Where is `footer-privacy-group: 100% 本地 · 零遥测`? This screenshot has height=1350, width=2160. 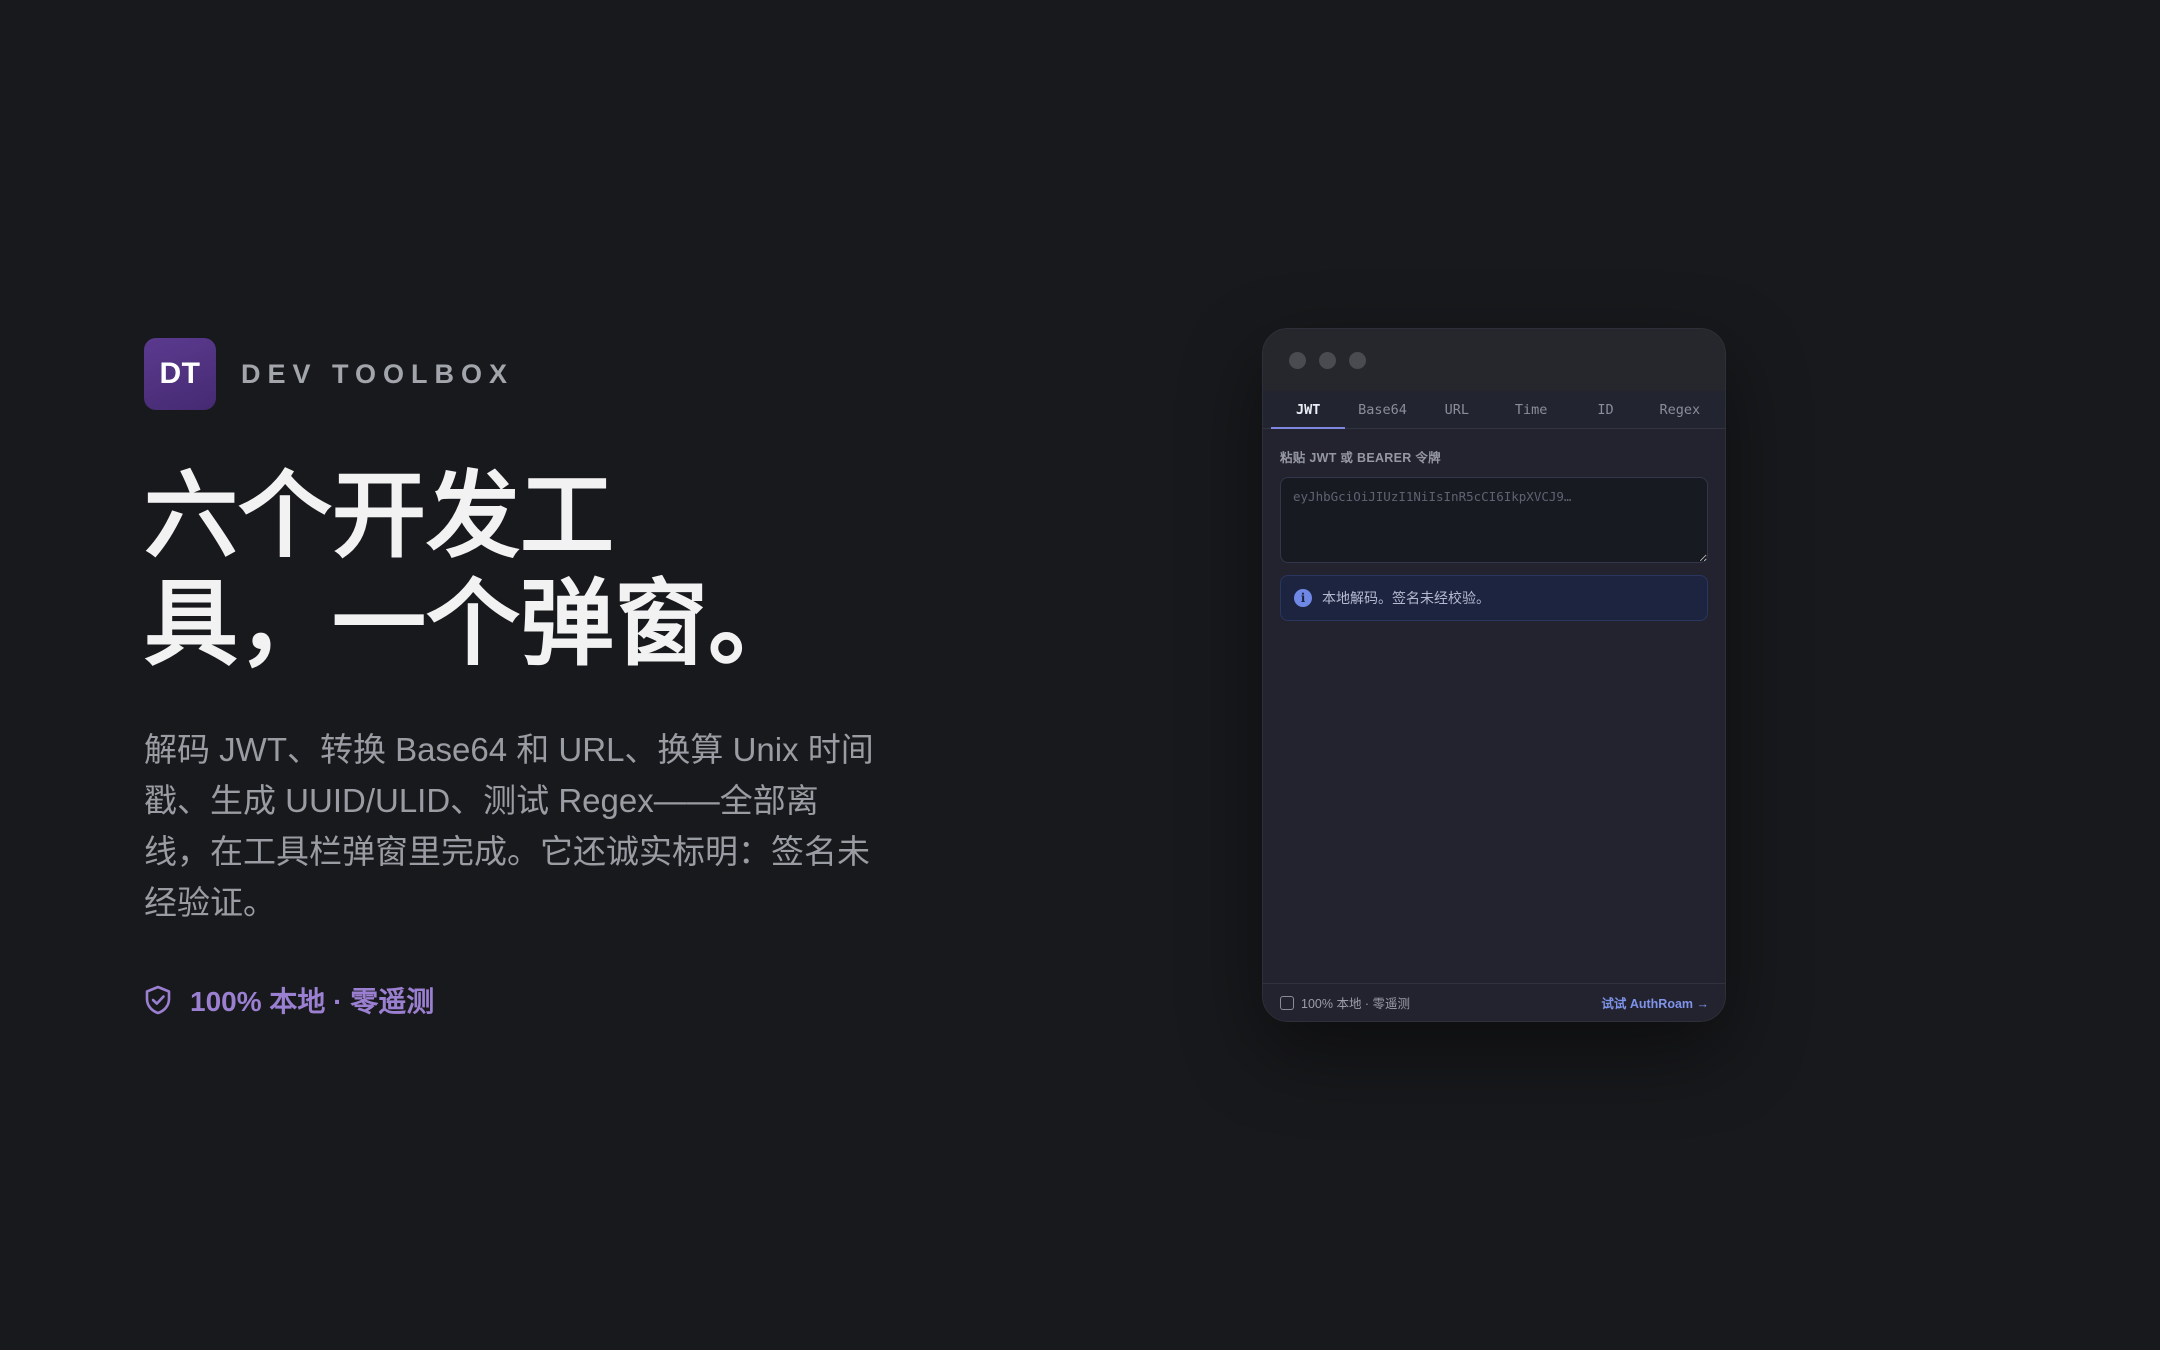
footer-privacy-group: 100% 本地 · 零遥测 is located at coordinates (1345, 1002).